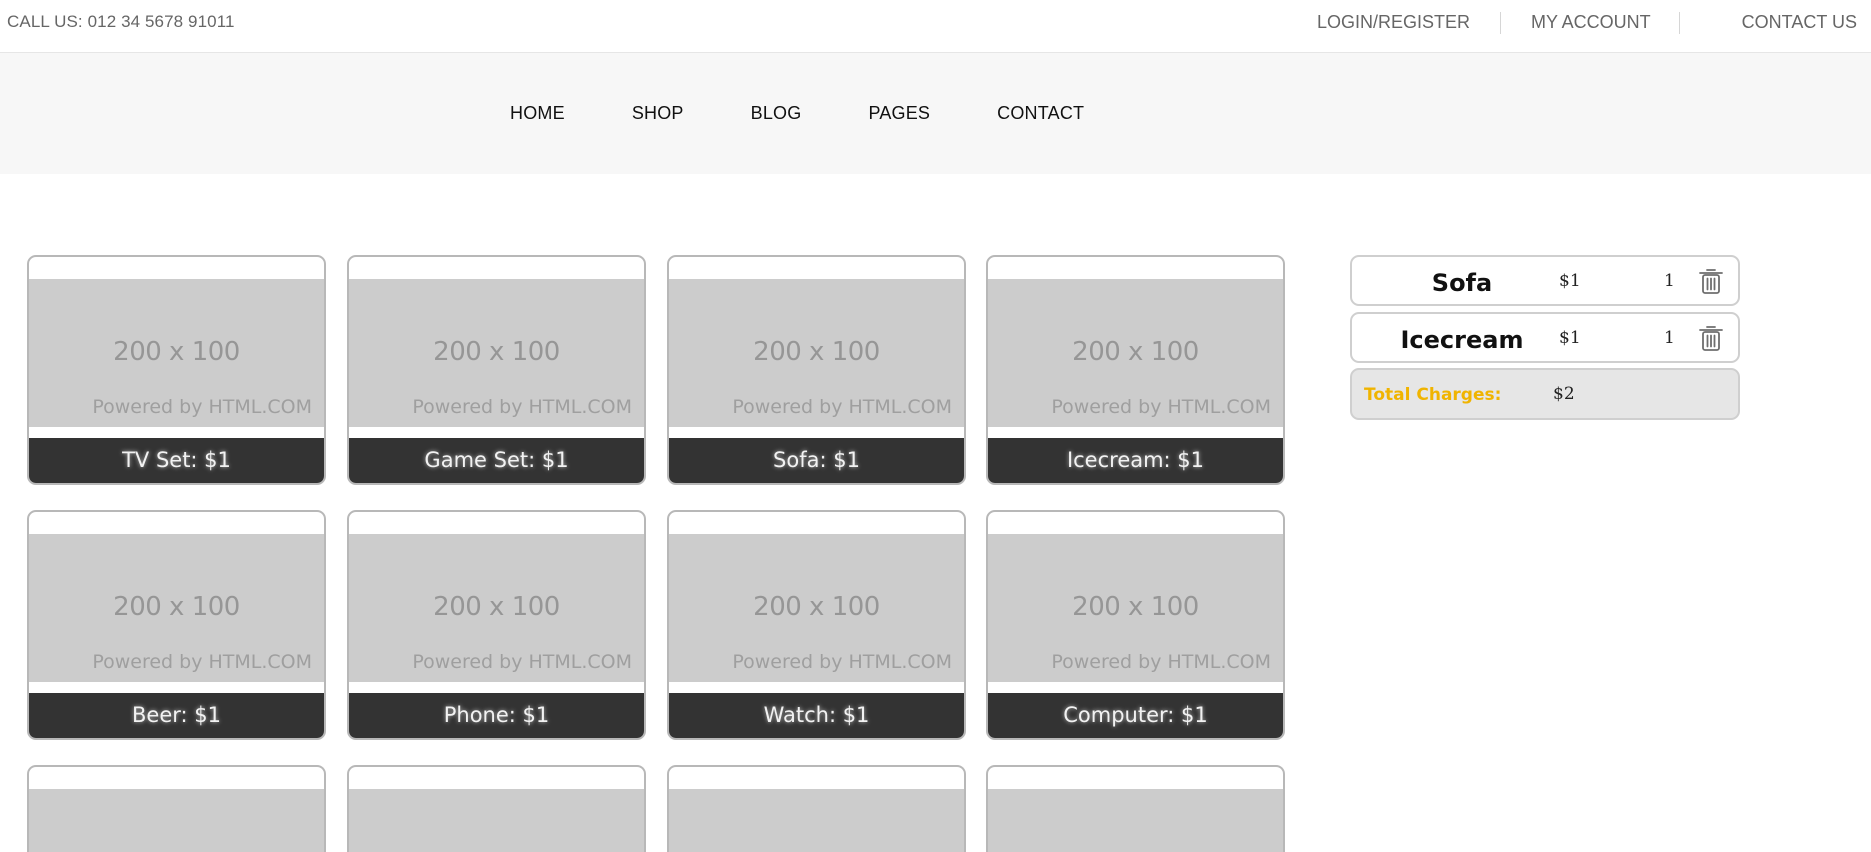  Describe the element at coordinates (1564, 394) in the screenshot. I see `total-charges-value: $2` at that location.